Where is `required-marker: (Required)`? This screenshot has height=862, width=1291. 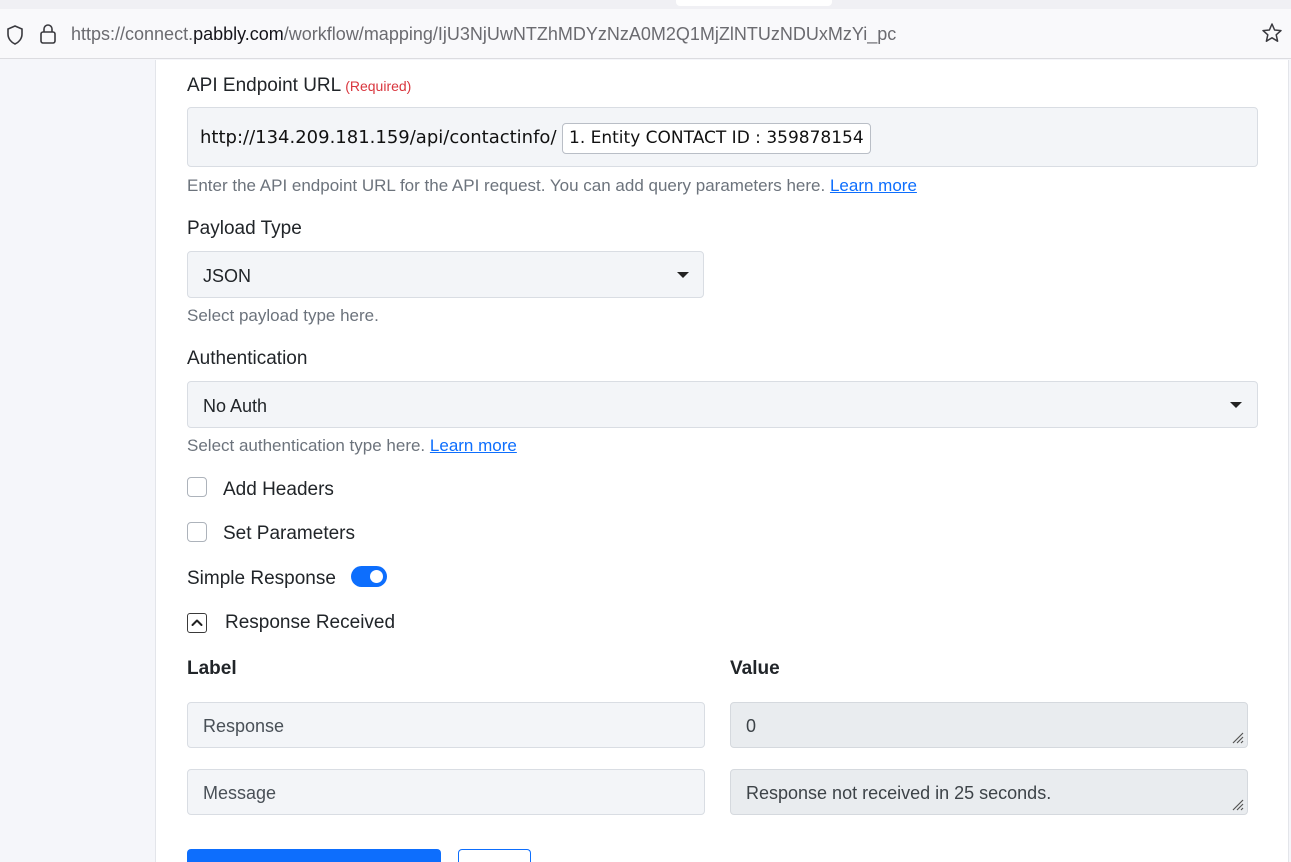 required-marker: (Required) is located at coordinates (378, 86).